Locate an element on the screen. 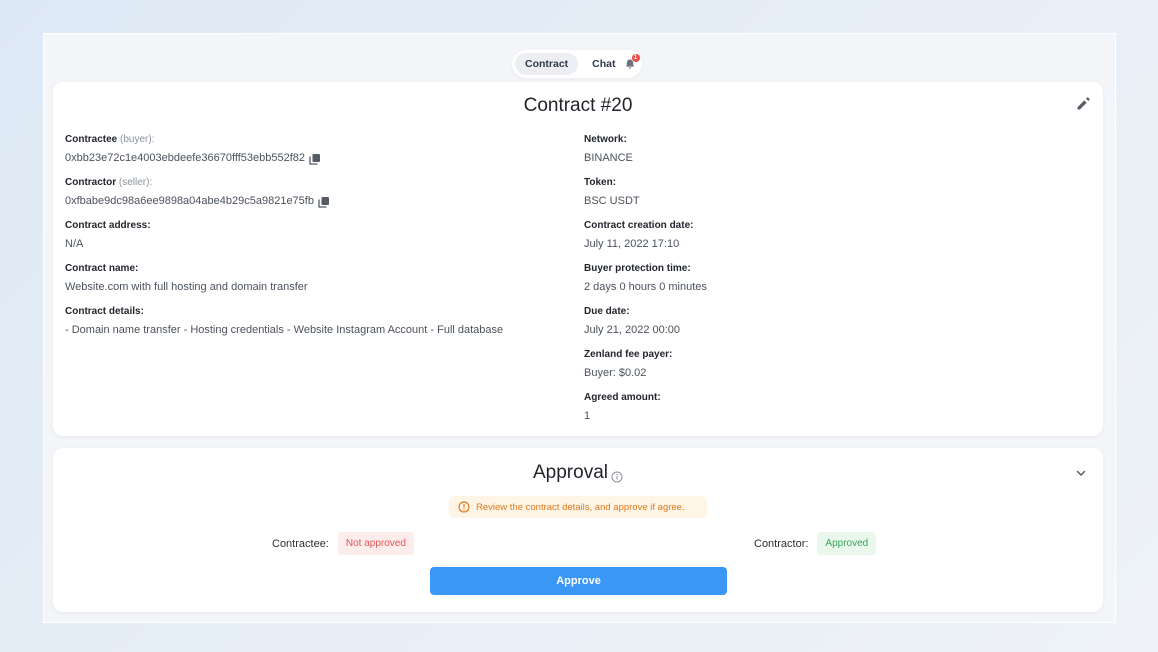 Image resolution: width=1158 pixels, height=652 pixels. tab-chat-label: Chat is located at coordinates (604, 64).